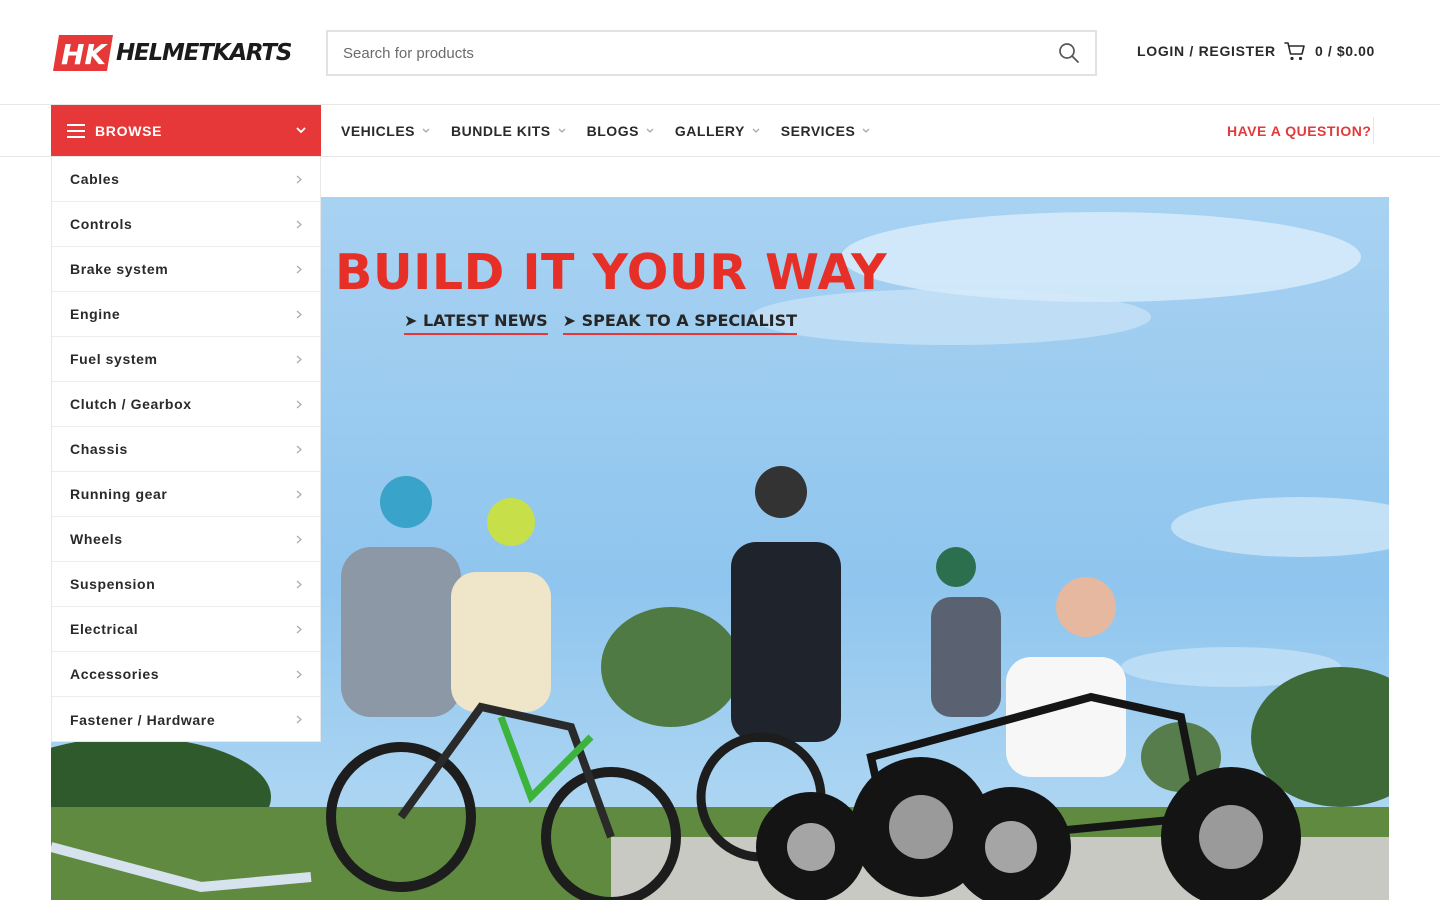  I want to click on hero-links: ➤ LATEST NEWS ➤ SPEAK TO A SPECIALIST, so click(608, 323).